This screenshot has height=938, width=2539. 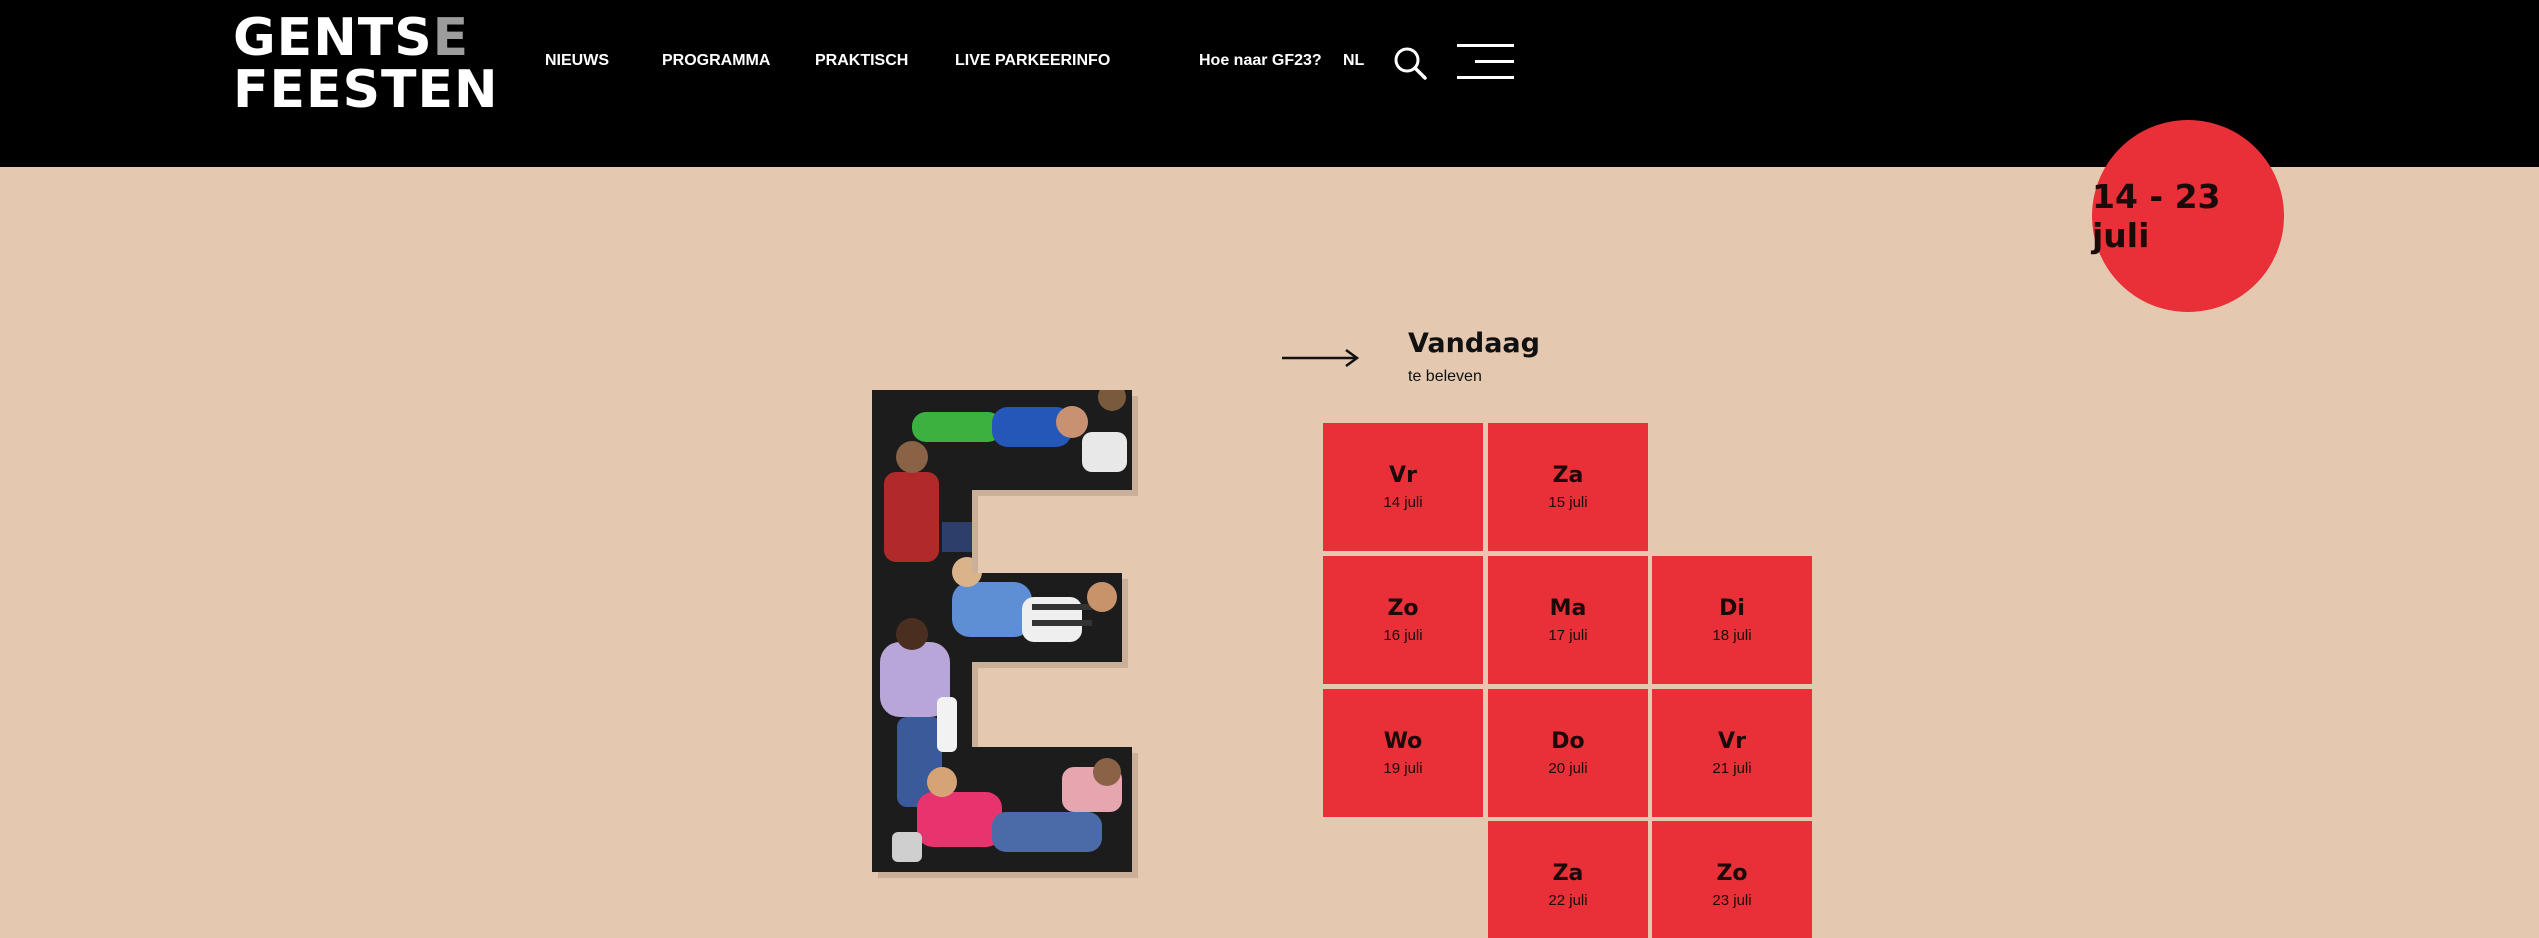 I want to click on nav-item-live-parkeerinfo: LIVE PARKEERINFO, so click(x=1032, y=61).